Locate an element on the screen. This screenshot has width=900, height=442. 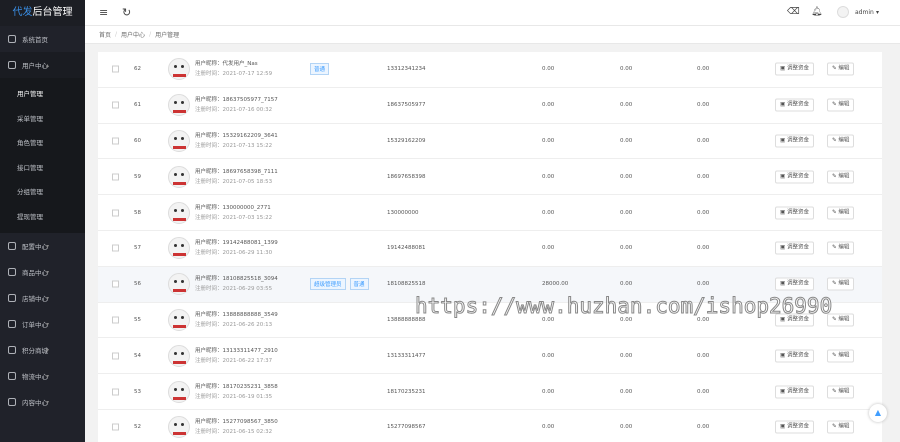
sidebar-subitem: 采单管理 is located at coordinates (42, 119).